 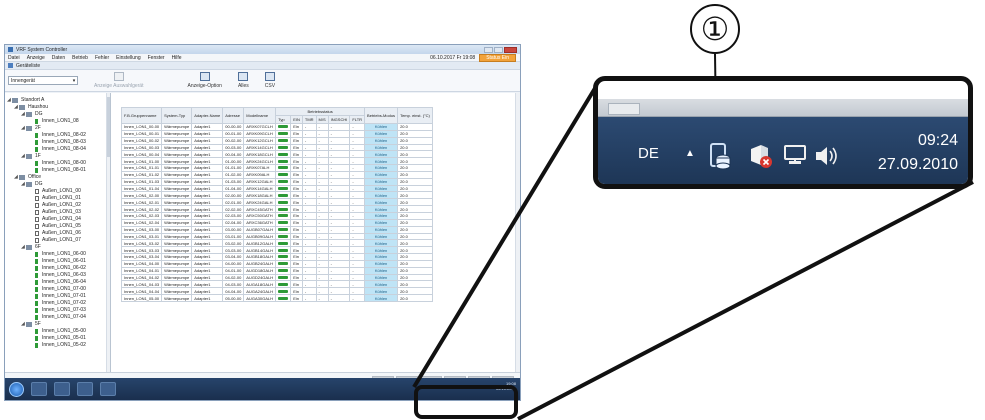 What do you see at coordinates (141, 115) in the screenshot?
I see `column-header: F.B.Gruppenname` at bounding box center [141, 115].